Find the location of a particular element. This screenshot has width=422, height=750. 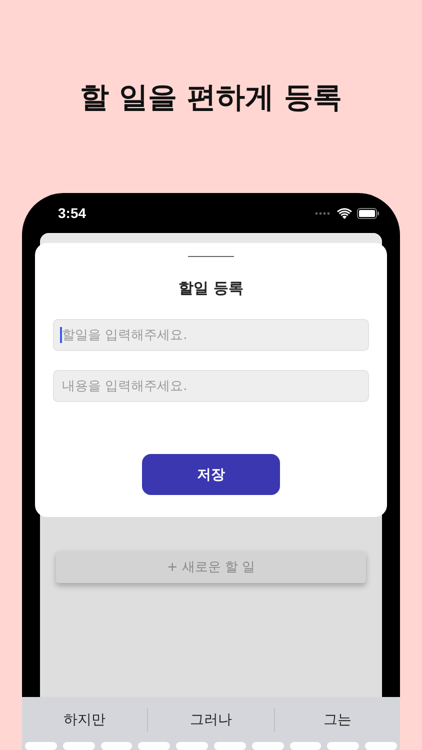

sheet-title: 할일 등록 is located at coordinates (211, 288).